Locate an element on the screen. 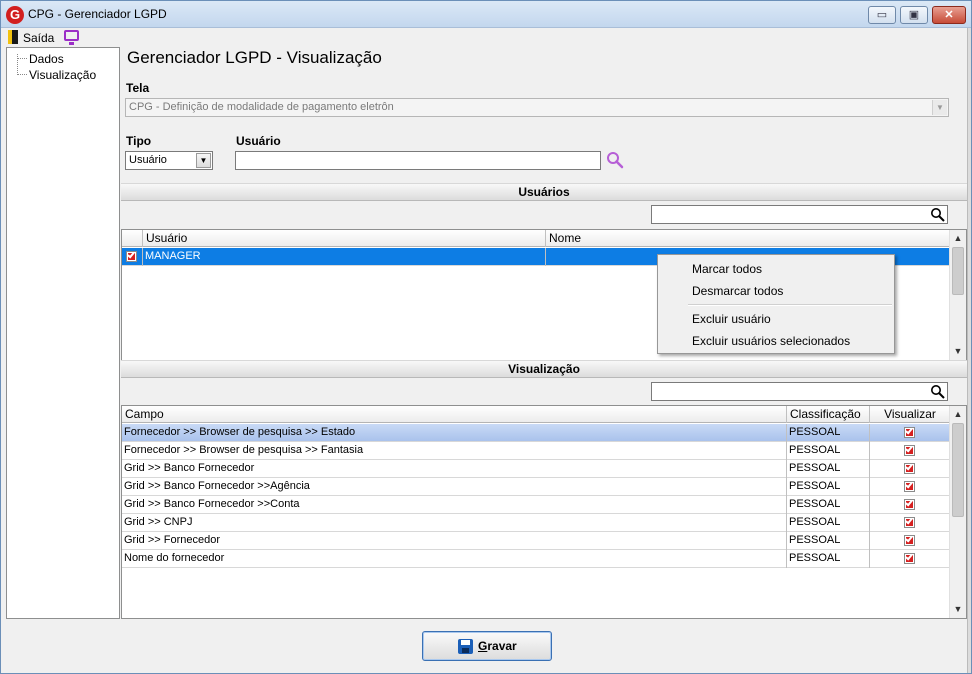 This screenshot has width=972, height=674. title-bar: G CPG - Gerenciador LGPD ▭ ▣ ✕ is located at coordinates (486, 14).